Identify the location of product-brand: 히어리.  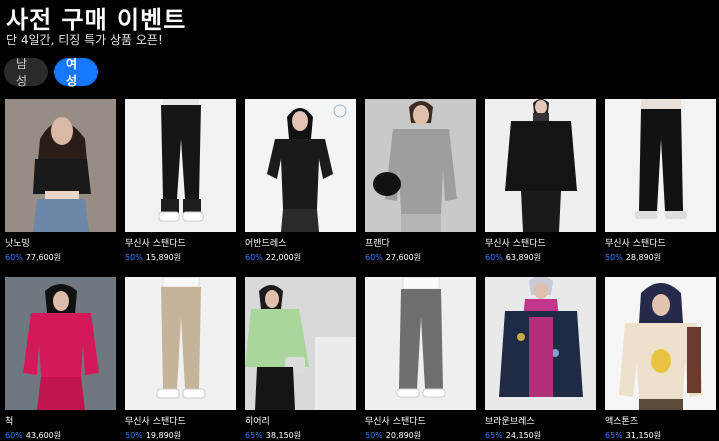
(257, 422).